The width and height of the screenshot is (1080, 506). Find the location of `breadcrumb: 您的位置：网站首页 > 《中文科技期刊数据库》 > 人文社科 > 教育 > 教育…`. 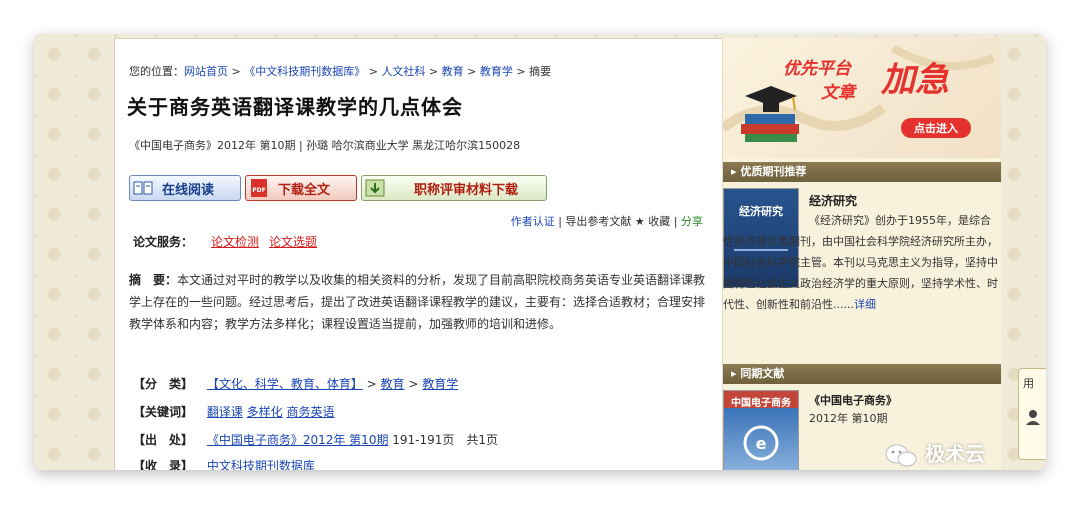

breadcrumb: 您的位置：网站首页 > 《中文科技期刊数据库》 > 人文社科 > 教育 > 教育… is located at coordinates (340, 71).